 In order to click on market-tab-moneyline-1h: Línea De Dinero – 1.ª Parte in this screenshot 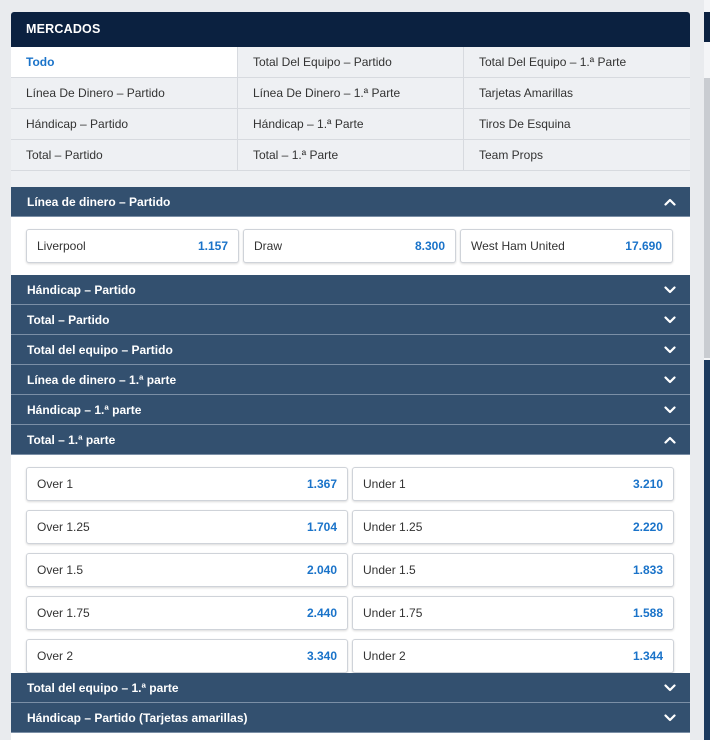, I will do `click(351, 93)`.